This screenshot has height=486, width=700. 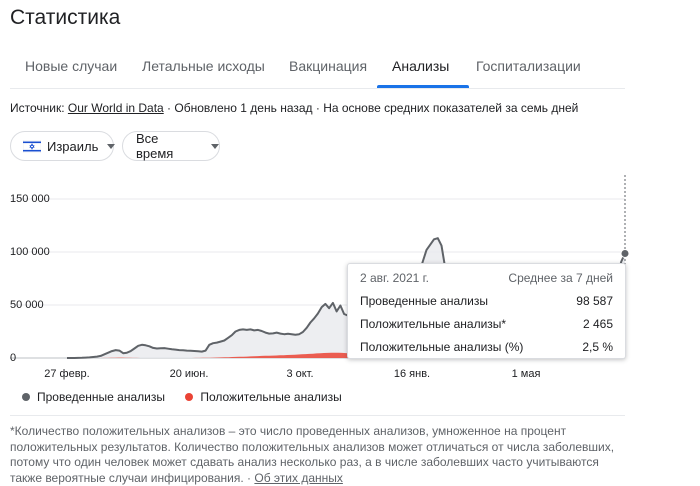 I want to click on legend-item-tests: Проведенные анализы, so click(x=93, y=397).